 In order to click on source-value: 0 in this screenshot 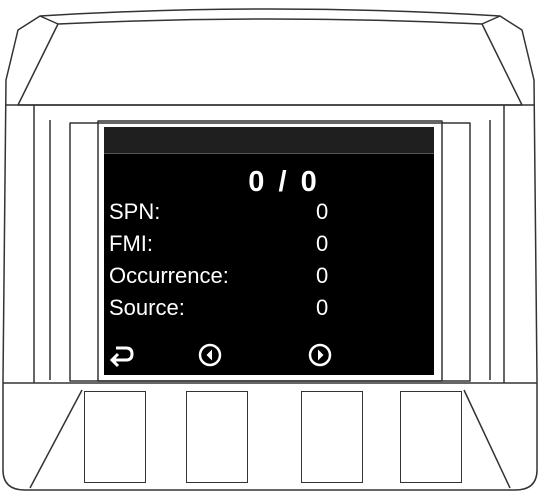, I will do `click(322, 307)`.